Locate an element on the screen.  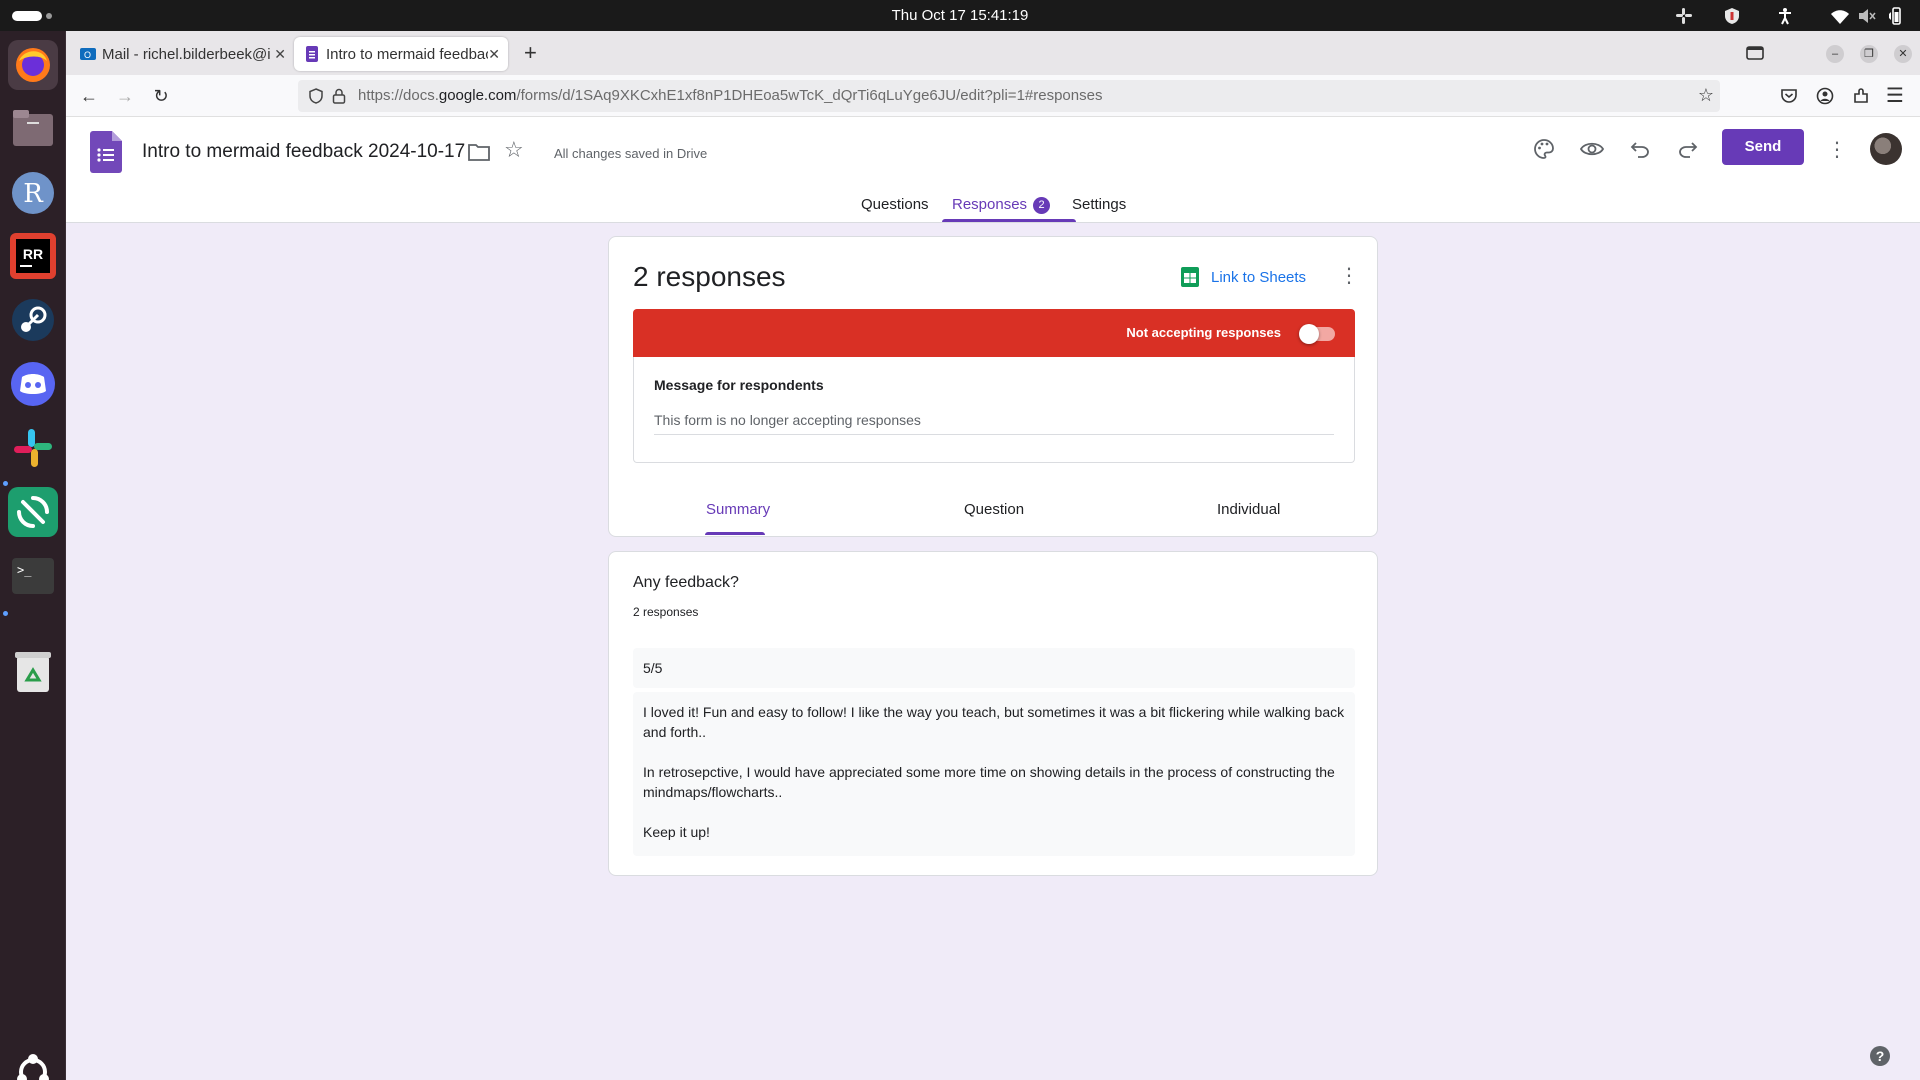
show-apps-icon is located at coordinates (33, 1063).